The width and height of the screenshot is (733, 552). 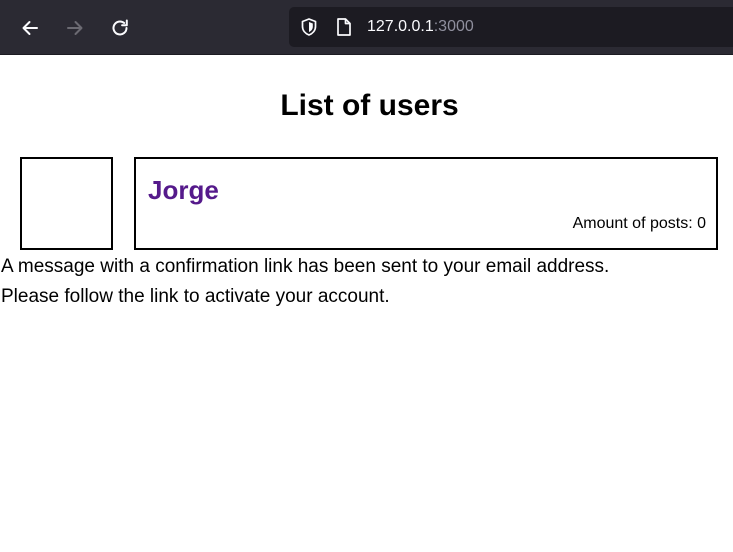 What do you see at coordinates (66, 203) in the screenshot?
I see `user-avatar` at bounding box center [66, 203].